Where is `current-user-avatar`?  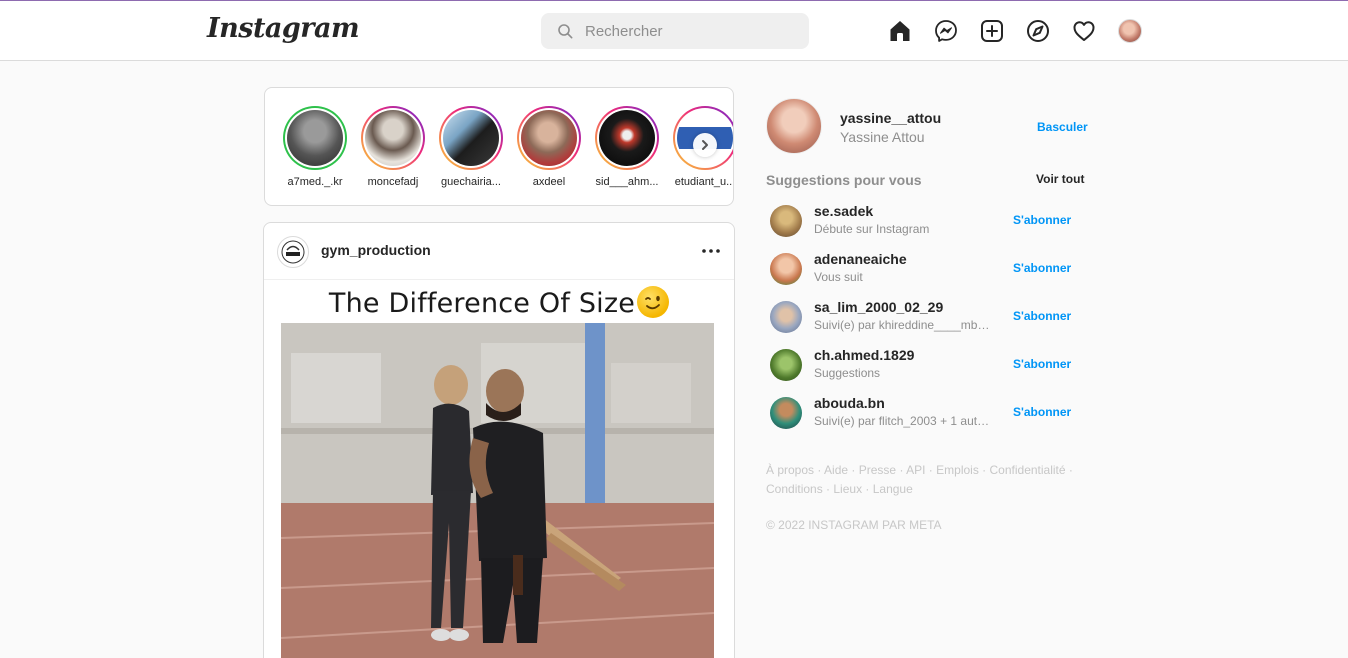
current-user-avatar is located at coordinates (794, 126).